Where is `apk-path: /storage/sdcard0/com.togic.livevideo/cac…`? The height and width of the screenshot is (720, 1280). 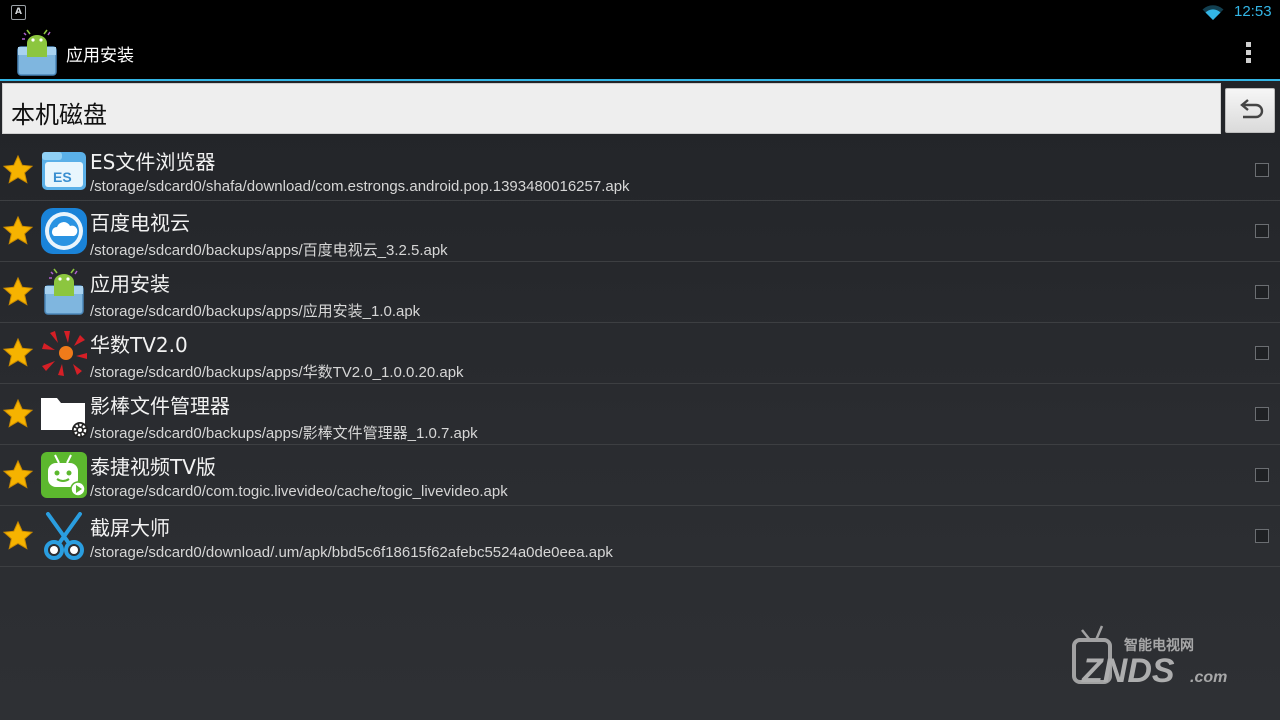 apk-path: /storage/sdcard0/com.togic.livevideo/cac… is located at coordinates (299, 491).